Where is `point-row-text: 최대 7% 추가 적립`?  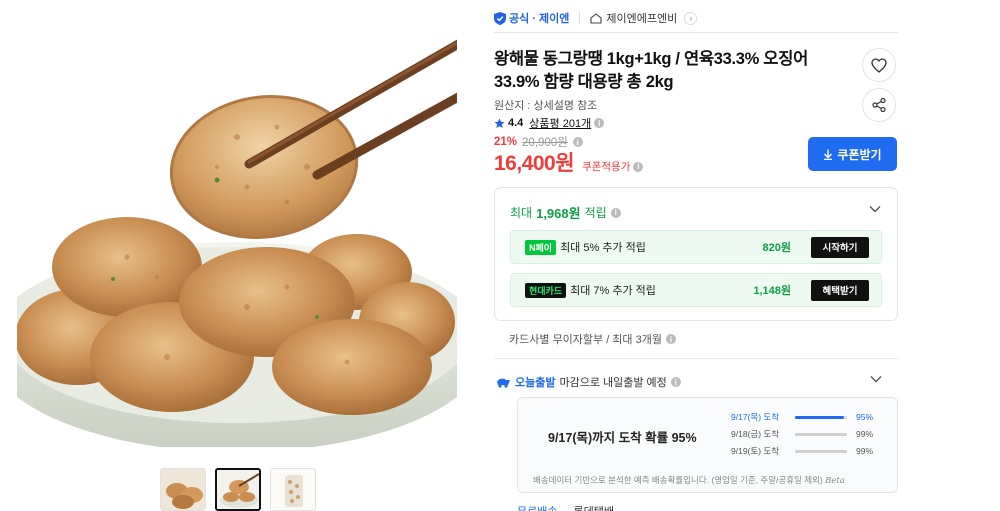 point-row-text: 최대 7% 추가 적립 is located at coordinates (613, 291).